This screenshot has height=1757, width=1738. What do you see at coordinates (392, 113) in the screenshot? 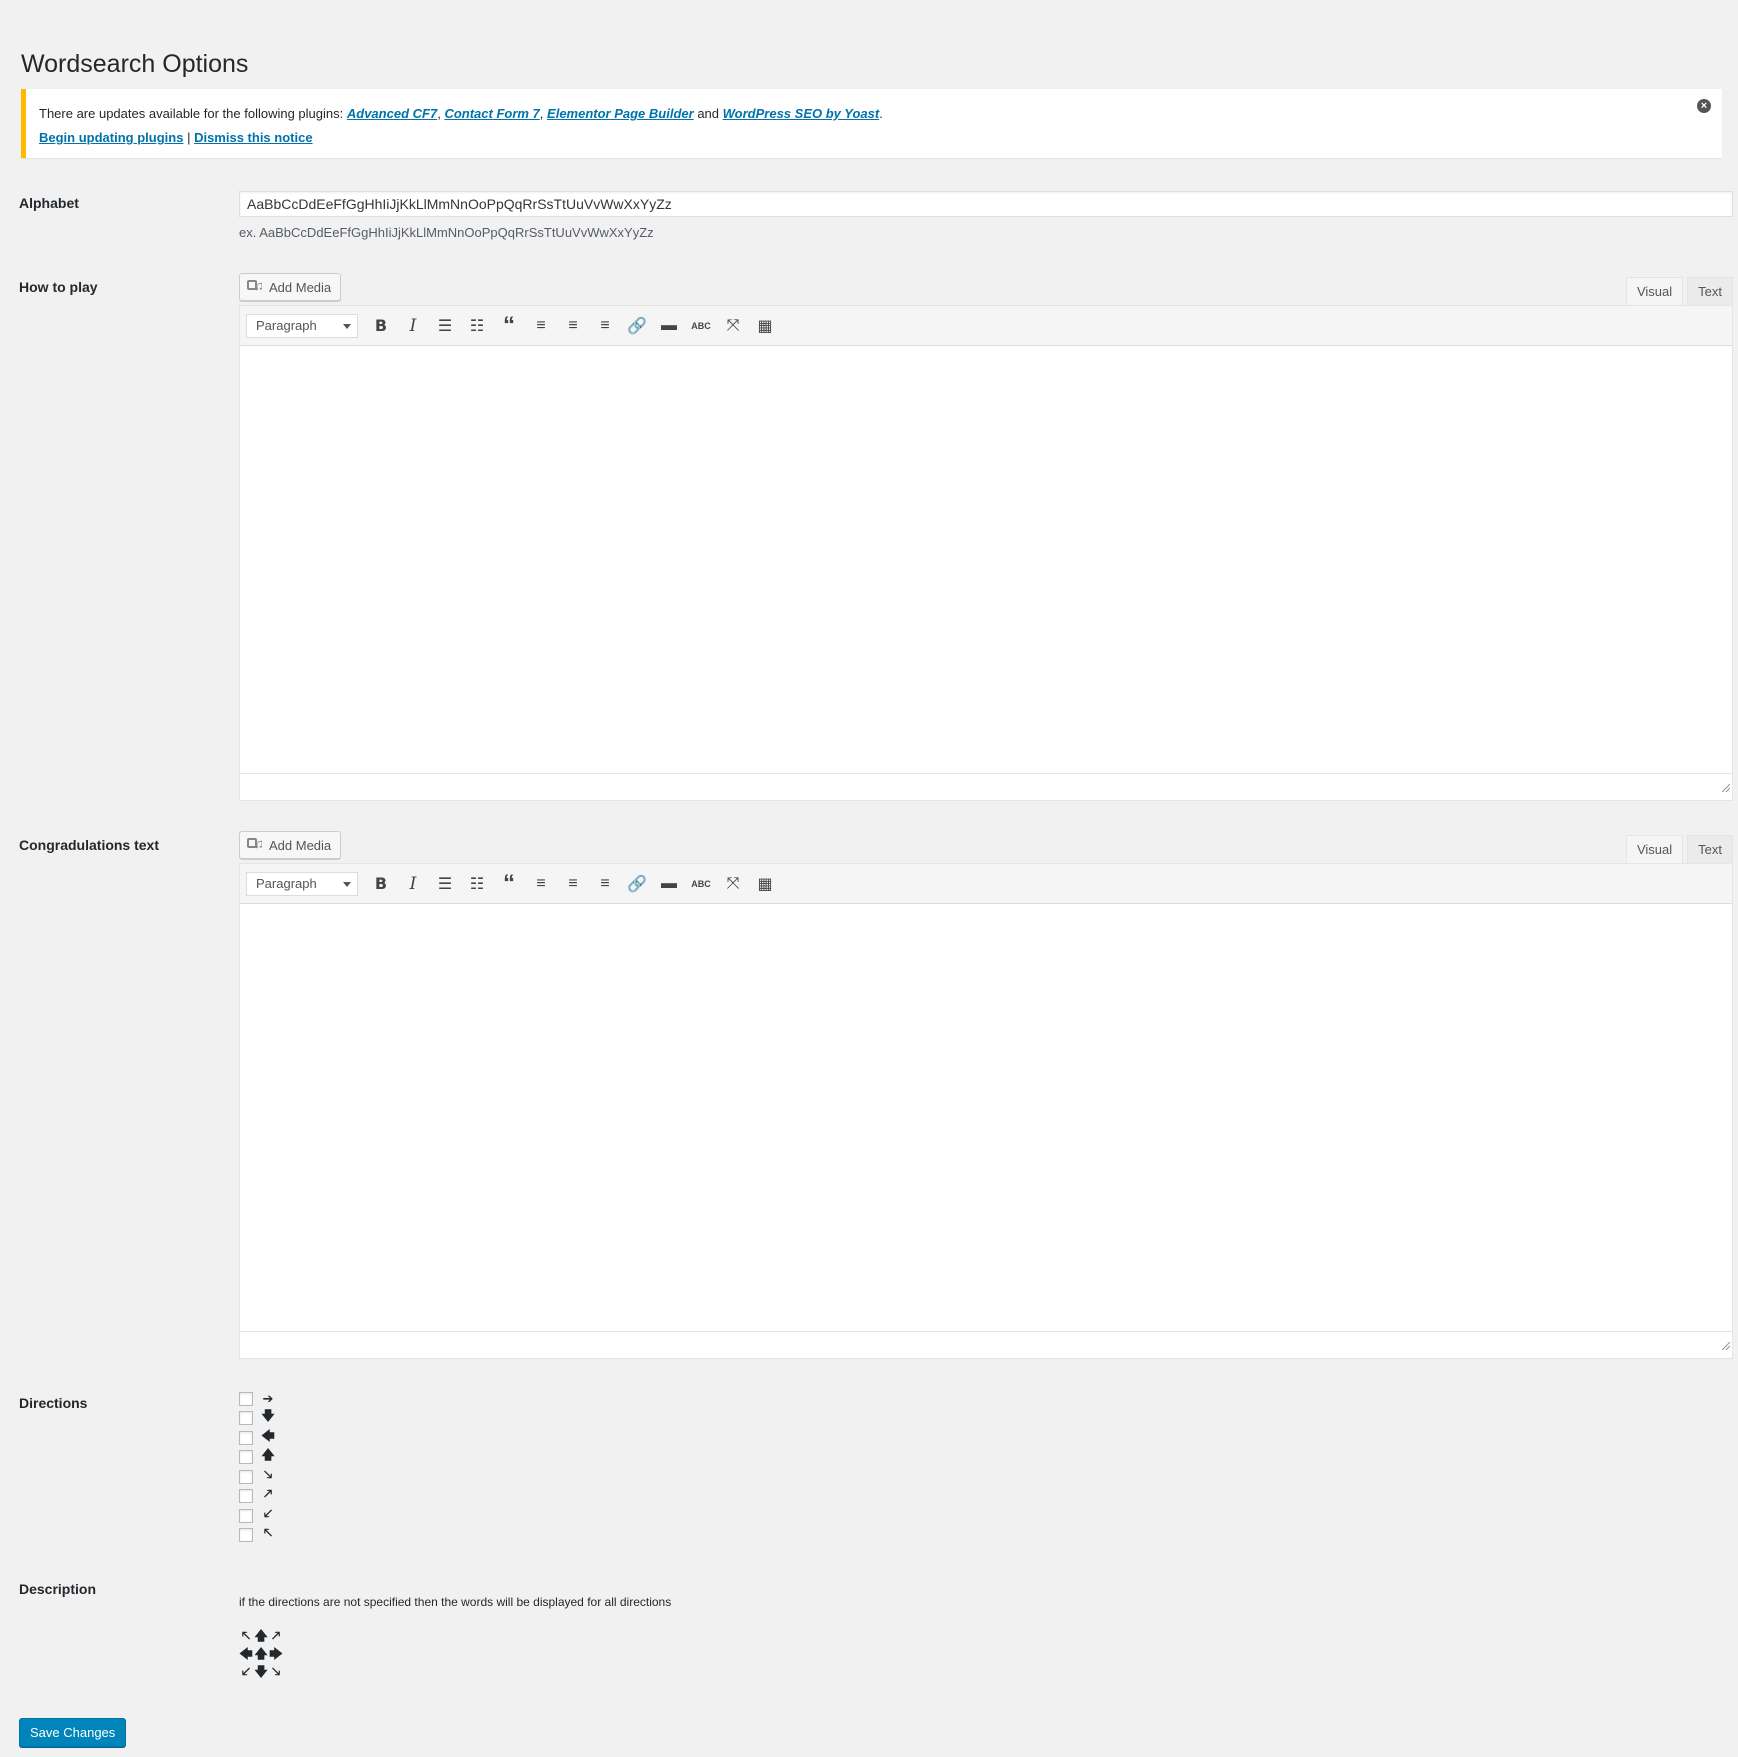
I see `plugin-link-advanced-cf7: Advanced CF7` at bounding box center [392, 113].